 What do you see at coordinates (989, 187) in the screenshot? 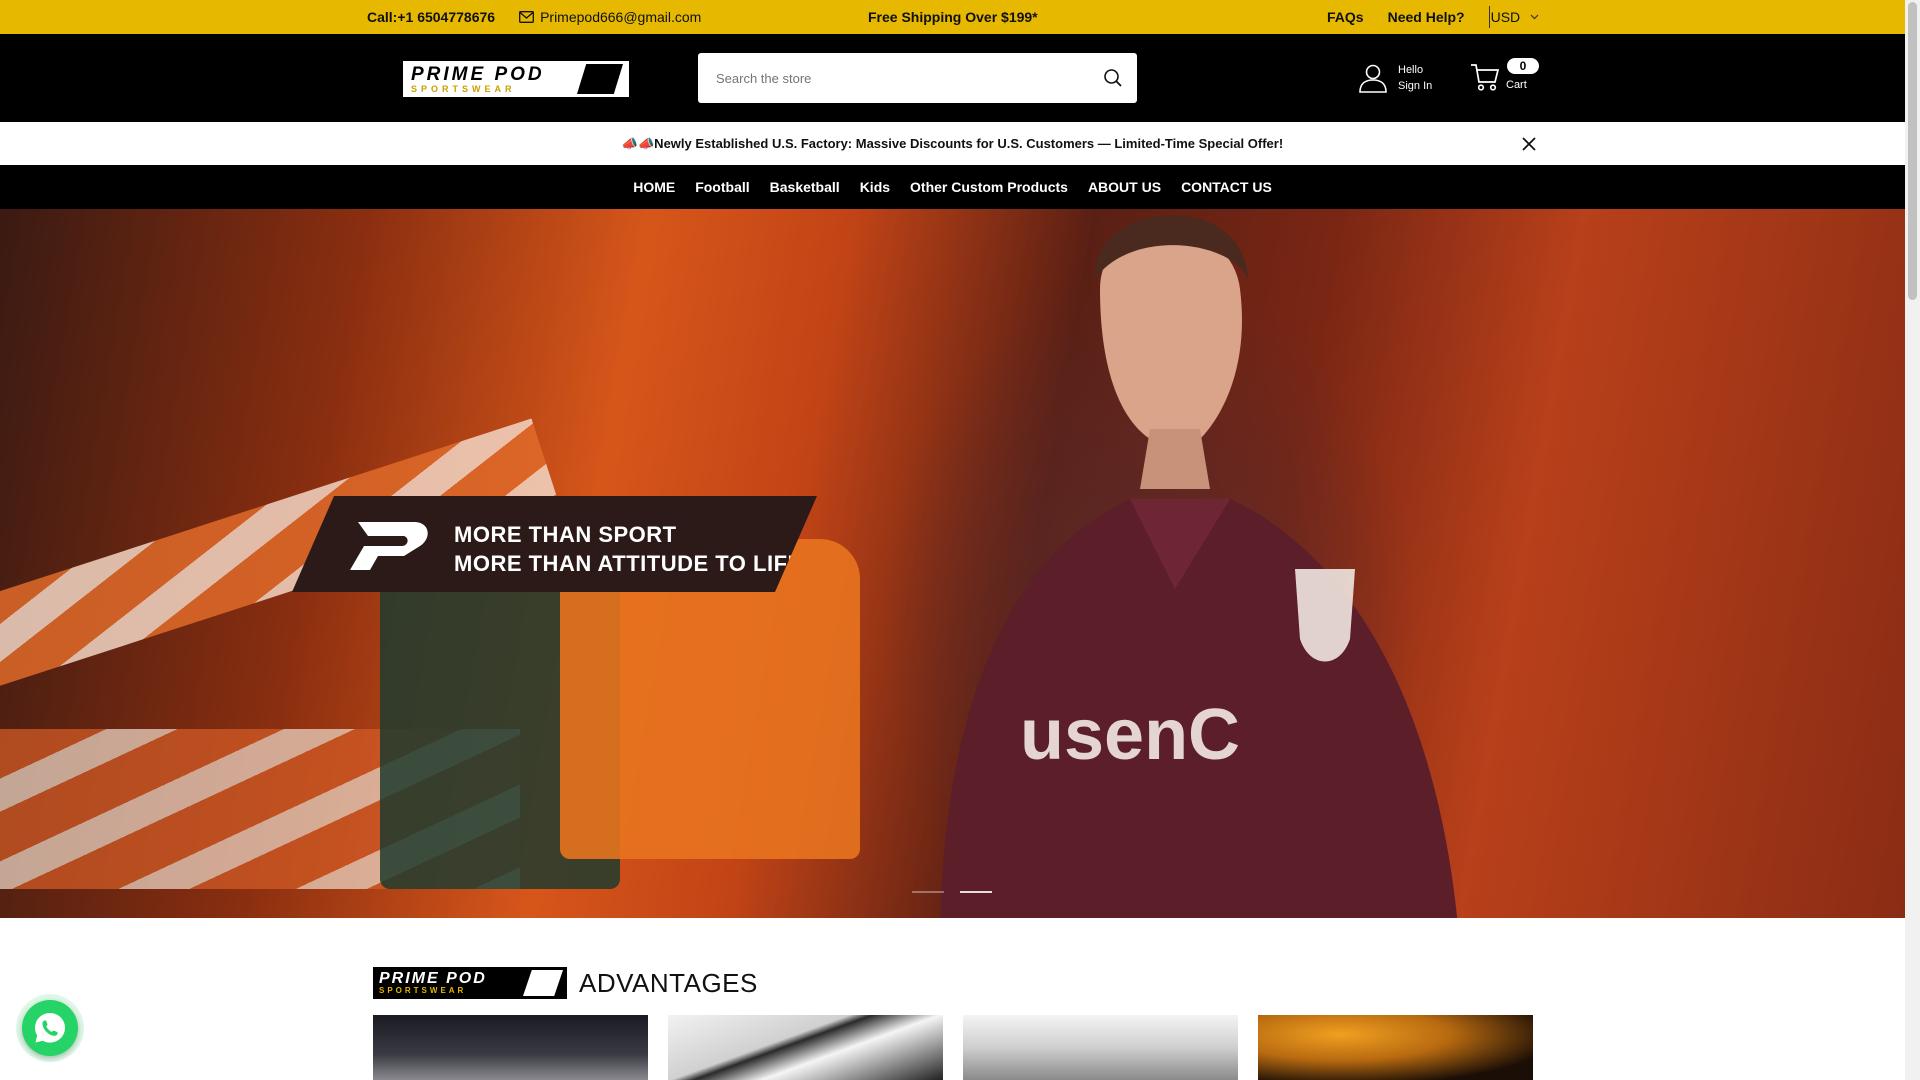
I see `nav-item-other-custom-products: Other Custom Products` at bounding box center [989, 187].